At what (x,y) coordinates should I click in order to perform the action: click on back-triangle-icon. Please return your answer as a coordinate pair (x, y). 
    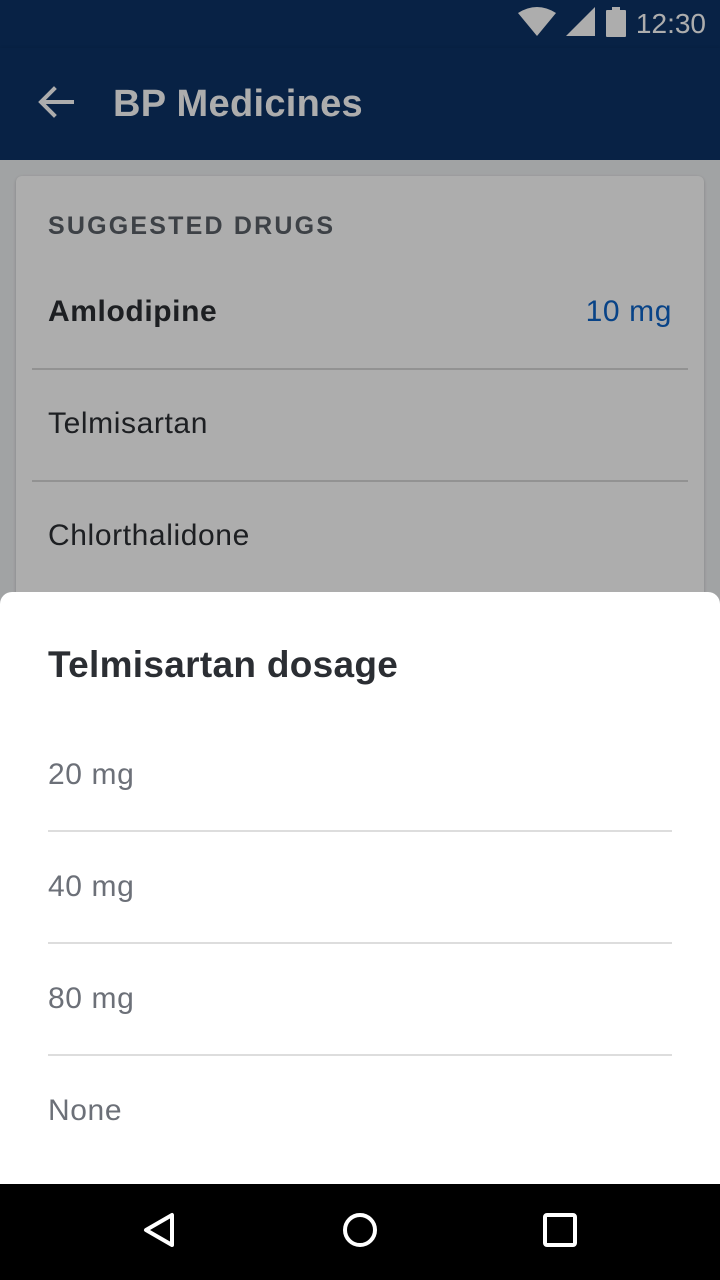
    Looking at the image, I should click on (160, 1232).